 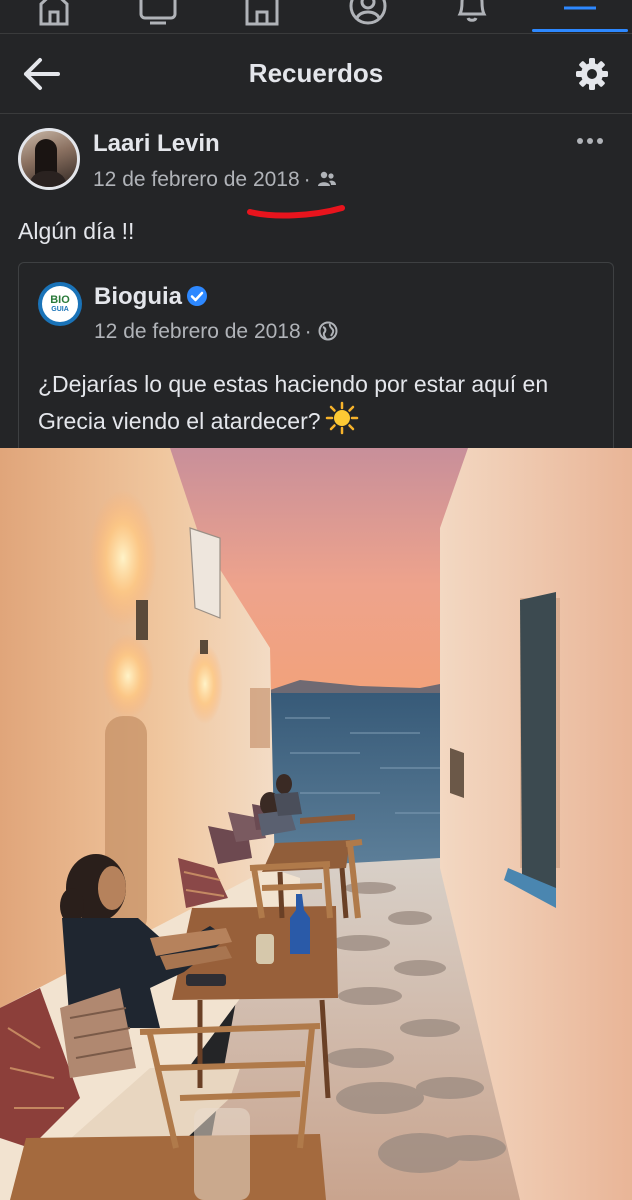 What do you see at coordinates (197, 296) in the screenshot?
I see `verified-badge-icon` at bounding box center [197, 296].